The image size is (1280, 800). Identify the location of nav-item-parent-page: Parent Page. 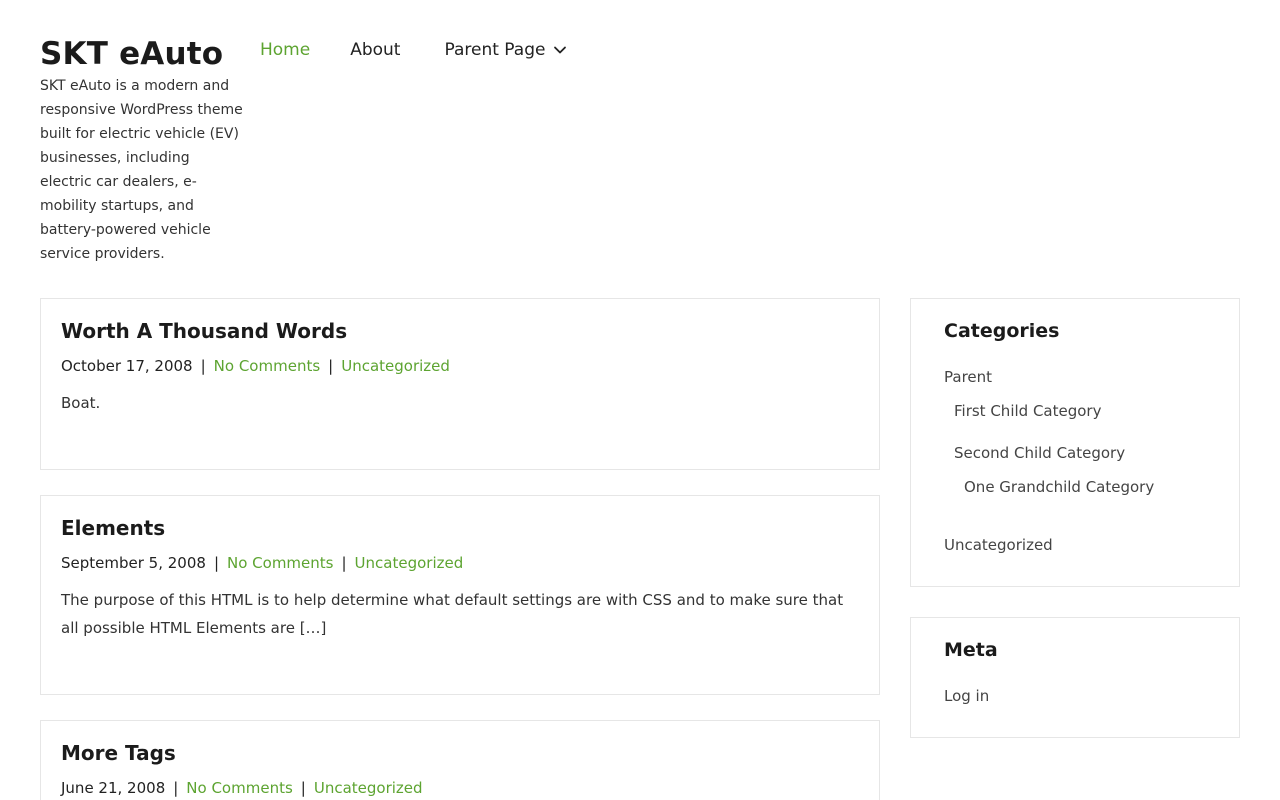
(505, 50).